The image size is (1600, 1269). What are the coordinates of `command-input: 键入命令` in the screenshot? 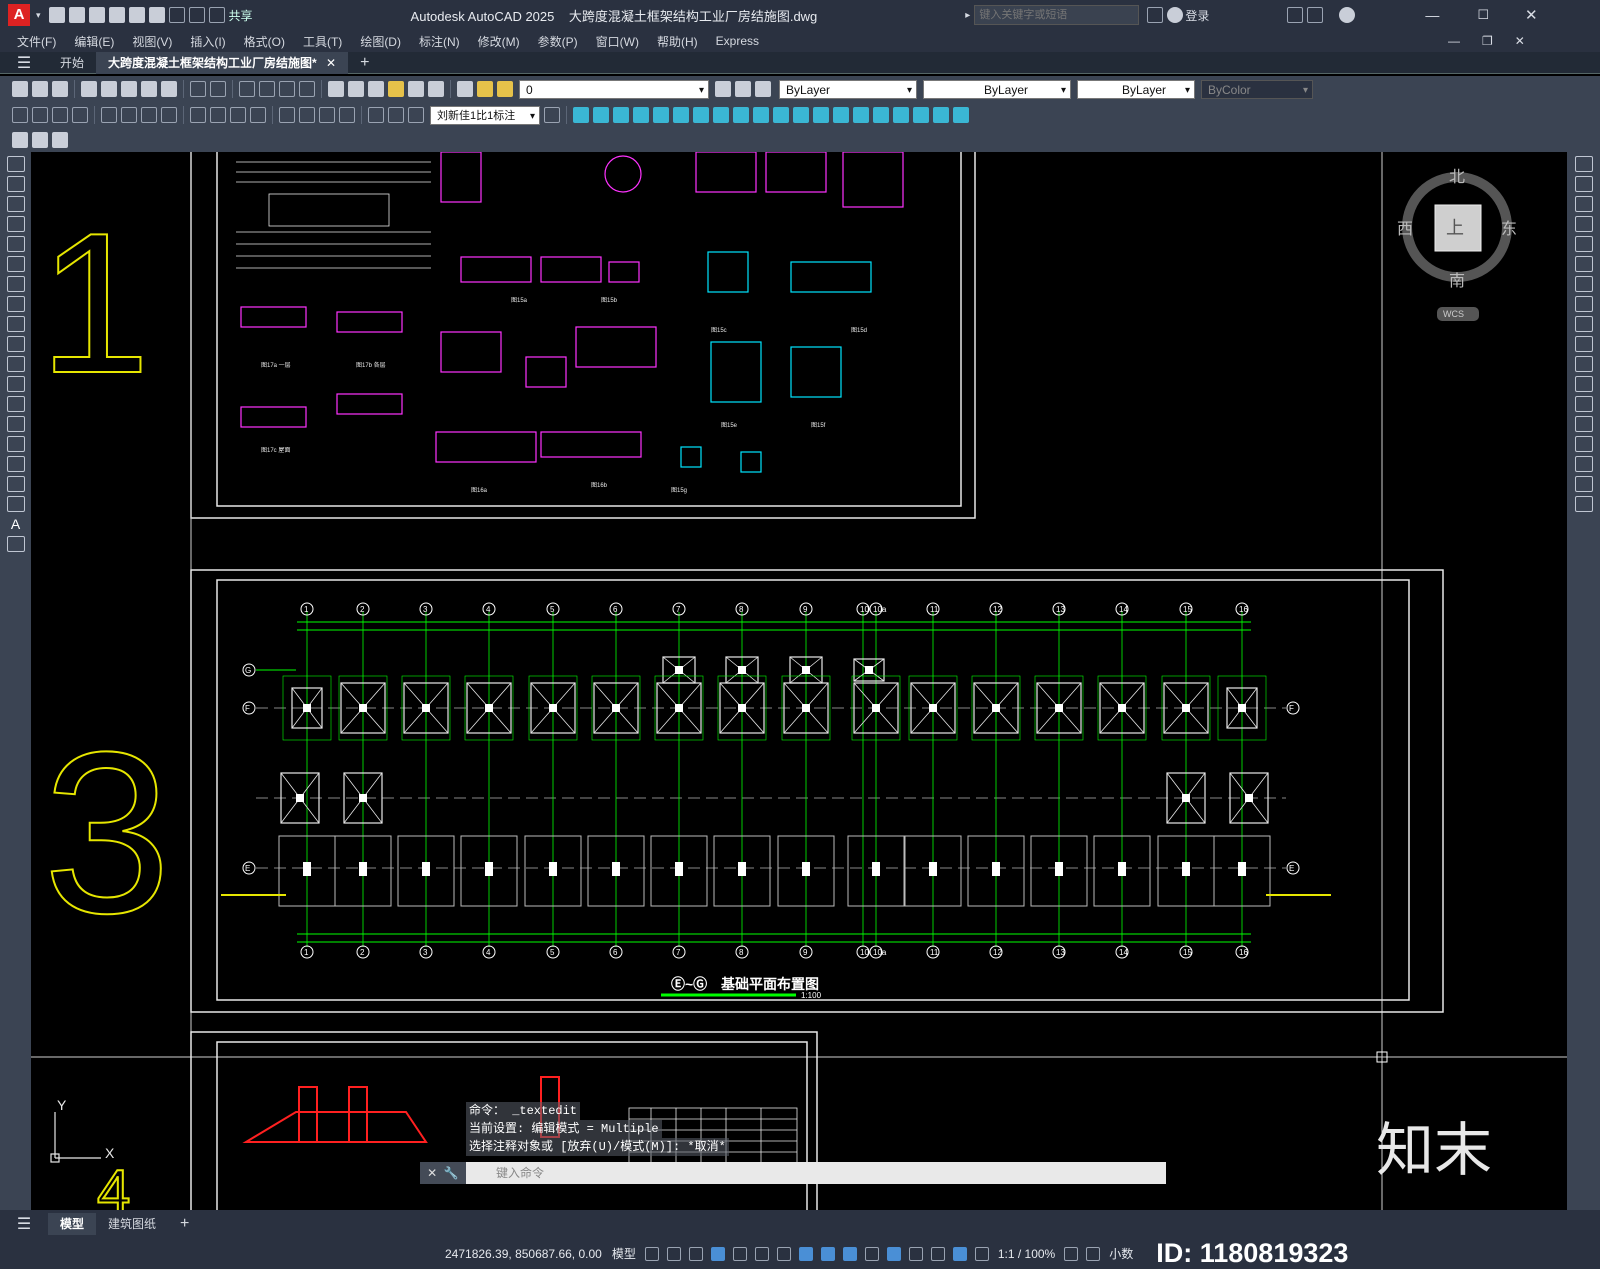 It's located at (816, 1173).